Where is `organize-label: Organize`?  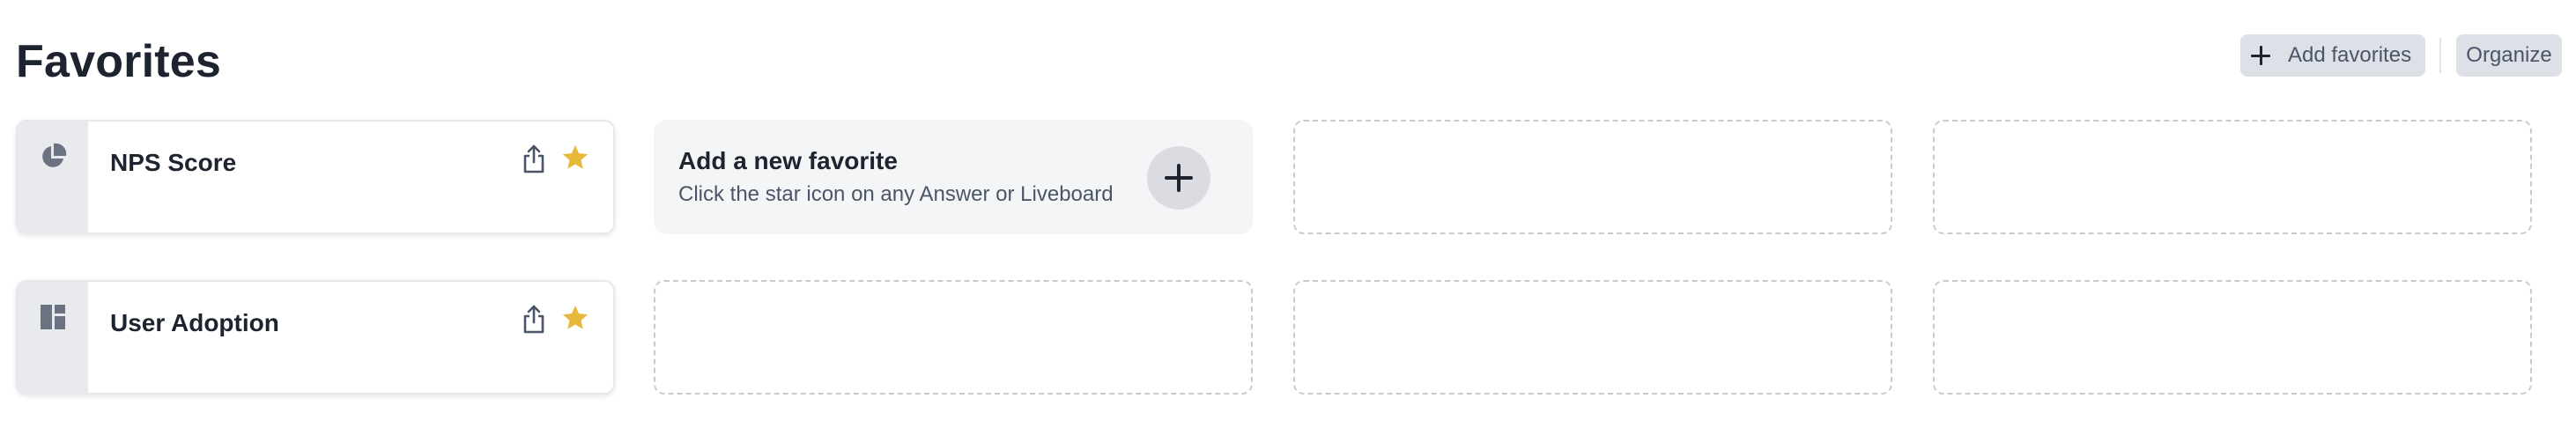 organize-label: Organize is located at coordinates (2509, 55).